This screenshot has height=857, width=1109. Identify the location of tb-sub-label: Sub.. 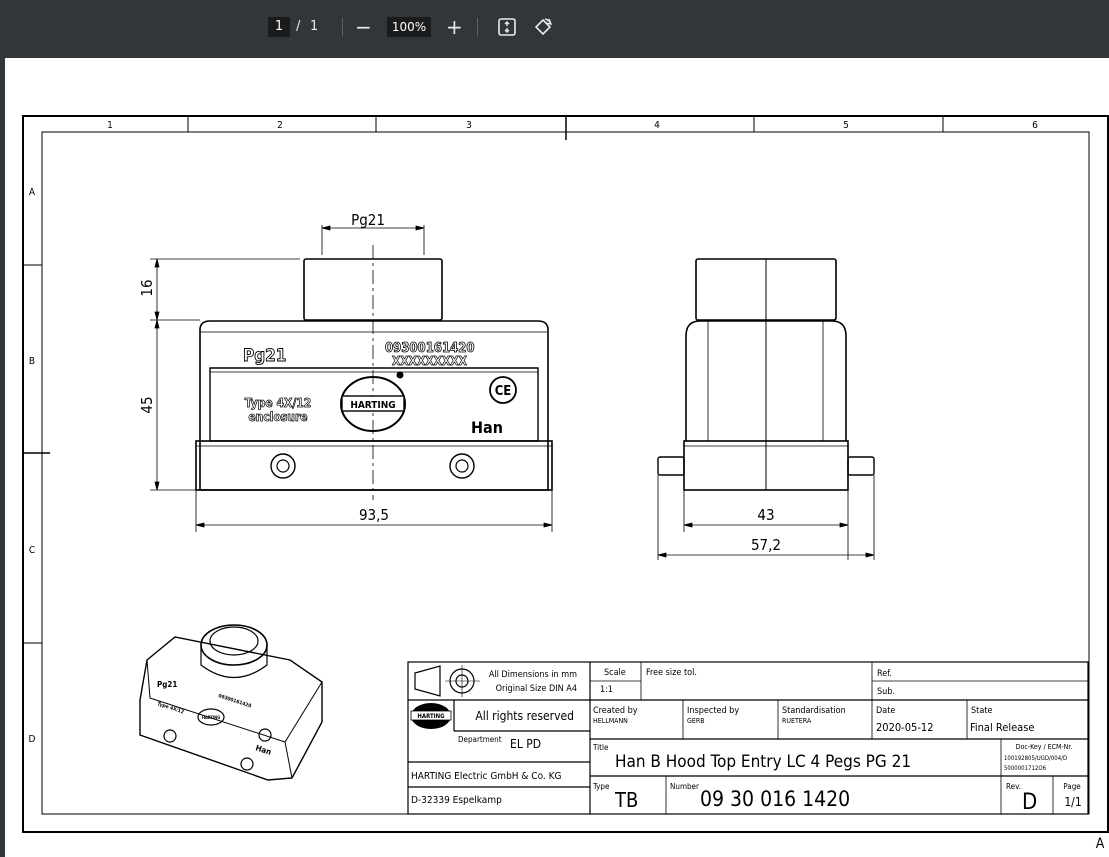
(886, 692).